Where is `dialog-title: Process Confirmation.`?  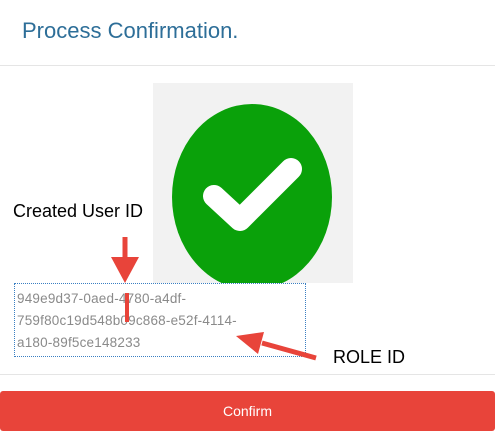
dialog-title: Process Confirmation. is located at coordinates (130, 30).